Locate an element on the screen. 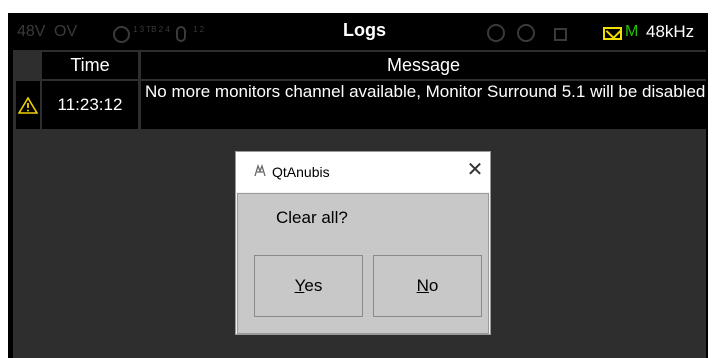 The image size is (715, 358). yes-button: Yes is located at coordinates (308, 286).